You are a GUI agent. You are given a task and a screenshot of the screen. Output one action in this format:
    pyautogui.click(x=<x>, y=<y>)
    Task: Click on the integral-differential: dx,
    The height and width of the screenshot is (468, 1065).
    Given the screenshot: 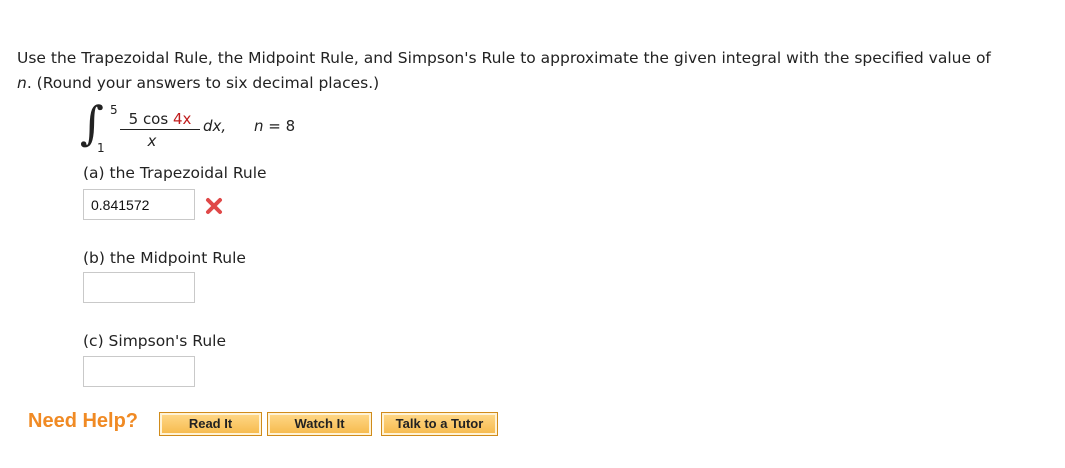 What is the action you would take?
    pyautogui.click(x=215, y=126)
    